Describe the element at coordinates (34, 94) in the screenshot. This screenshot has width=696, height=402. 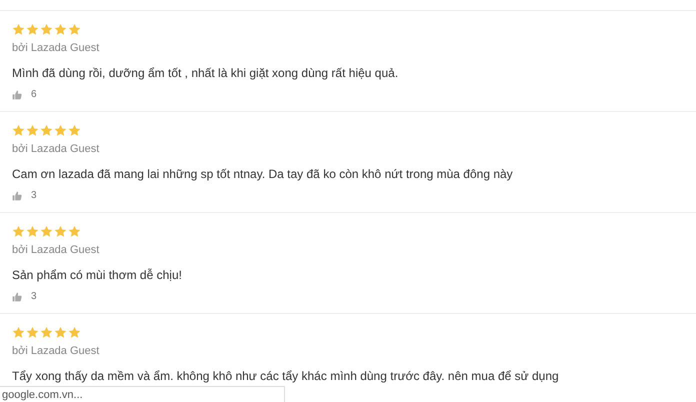
I see `like-count: 6` at that location.